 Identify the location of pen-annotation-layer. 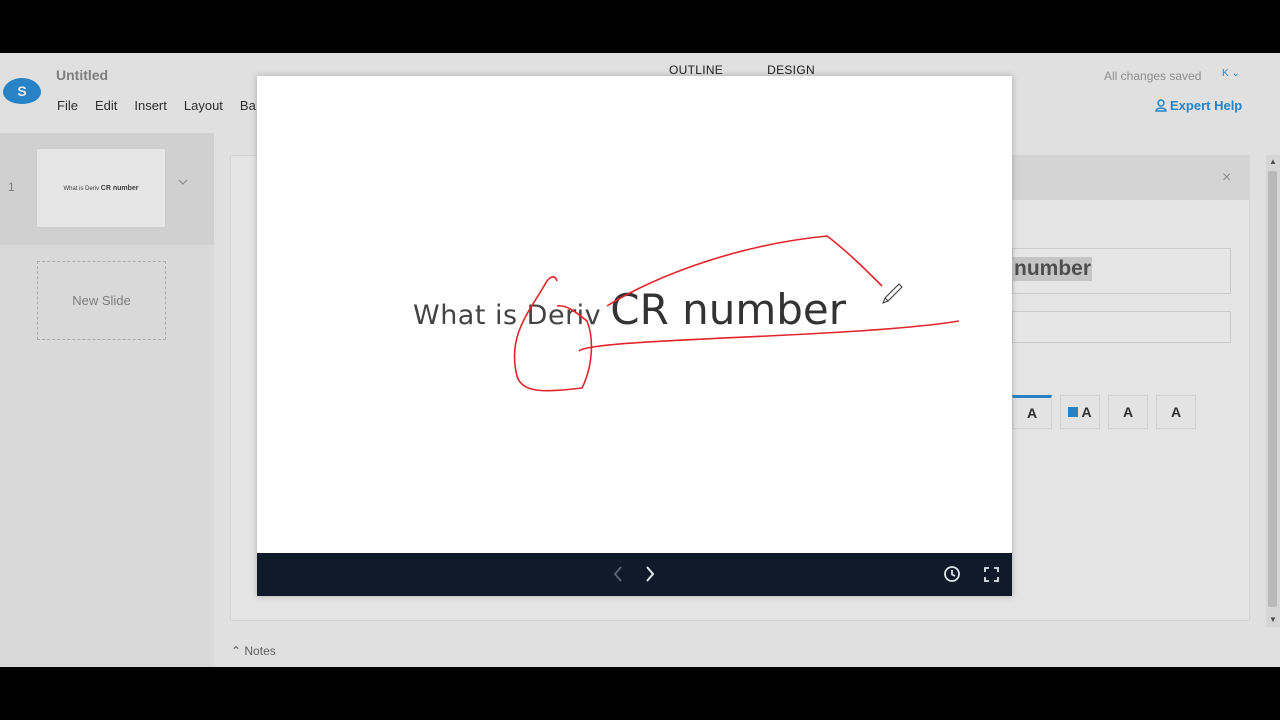
(736, 313).